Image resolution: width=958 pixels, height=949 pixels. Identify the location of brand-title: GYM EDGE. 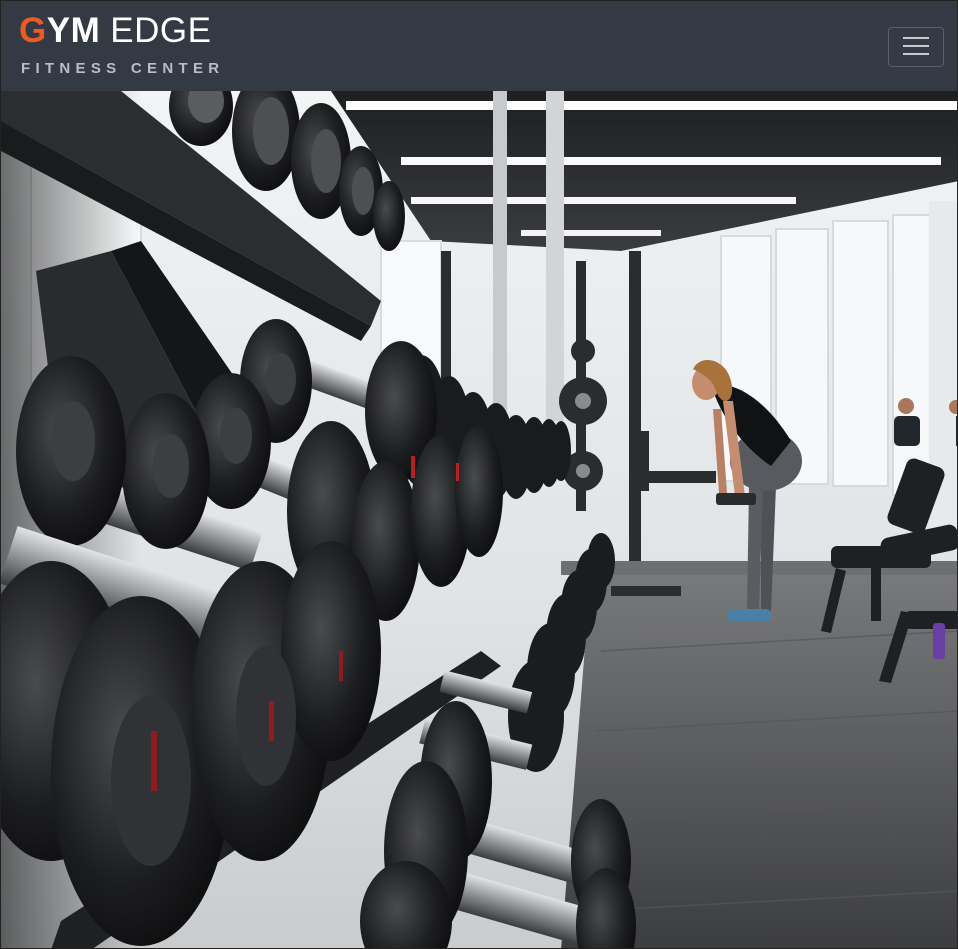
(121, 31).